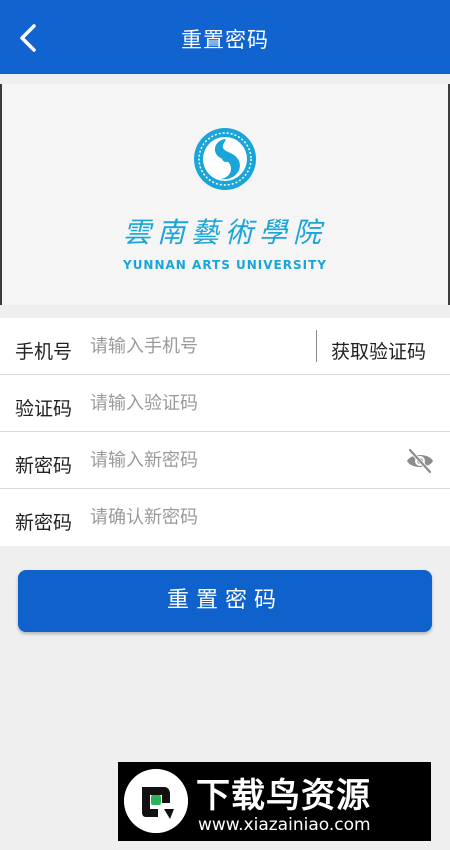 This screenshot has height=850, width=450. I want to click on new-password-label: 新密码, so click(44, 466).